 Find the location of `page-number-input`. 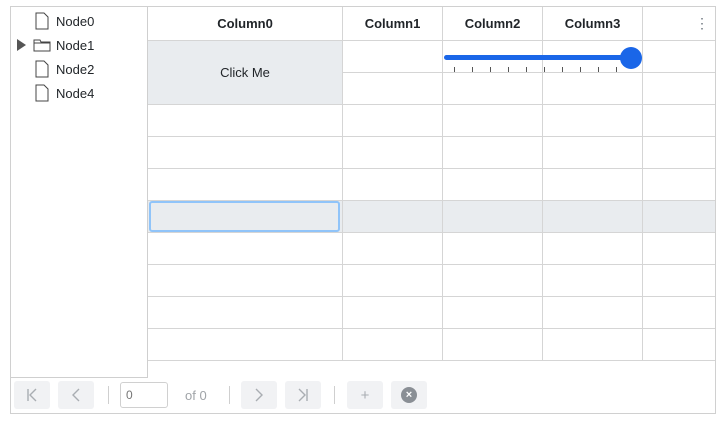

page-number-input is located at coordinates (144, 395).